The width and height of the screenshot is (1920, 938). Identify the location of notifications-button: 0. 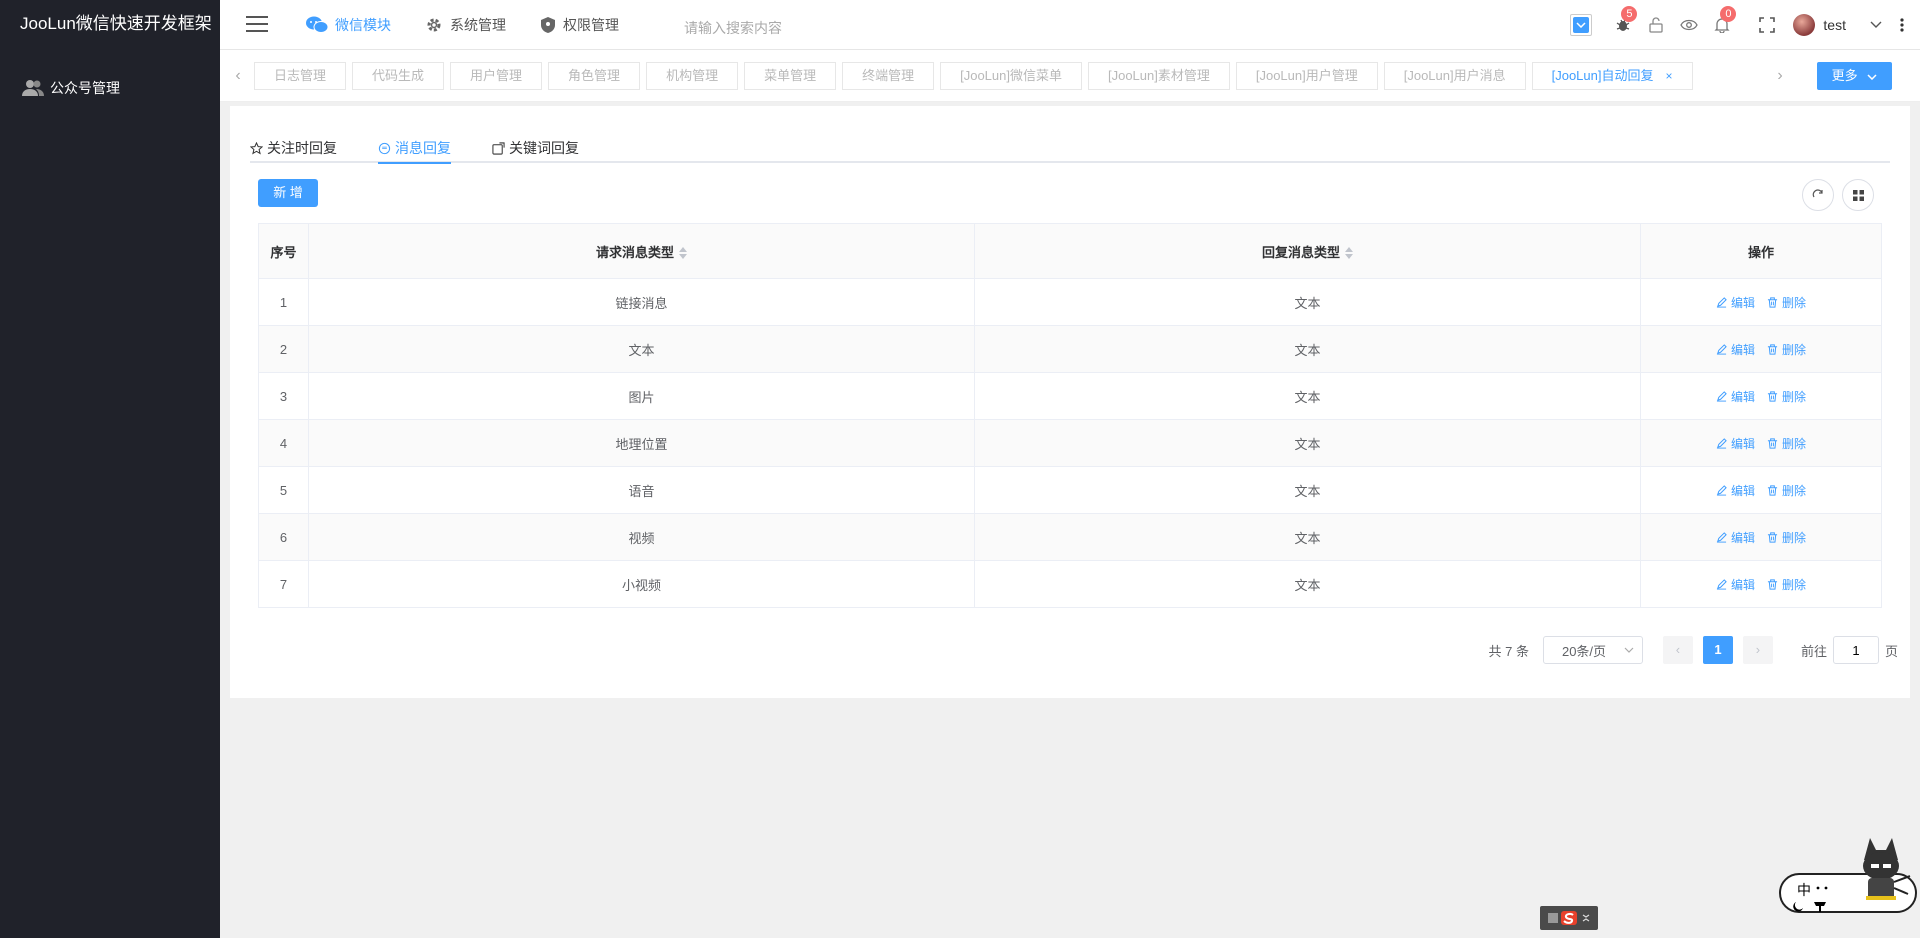
(1721, 25).